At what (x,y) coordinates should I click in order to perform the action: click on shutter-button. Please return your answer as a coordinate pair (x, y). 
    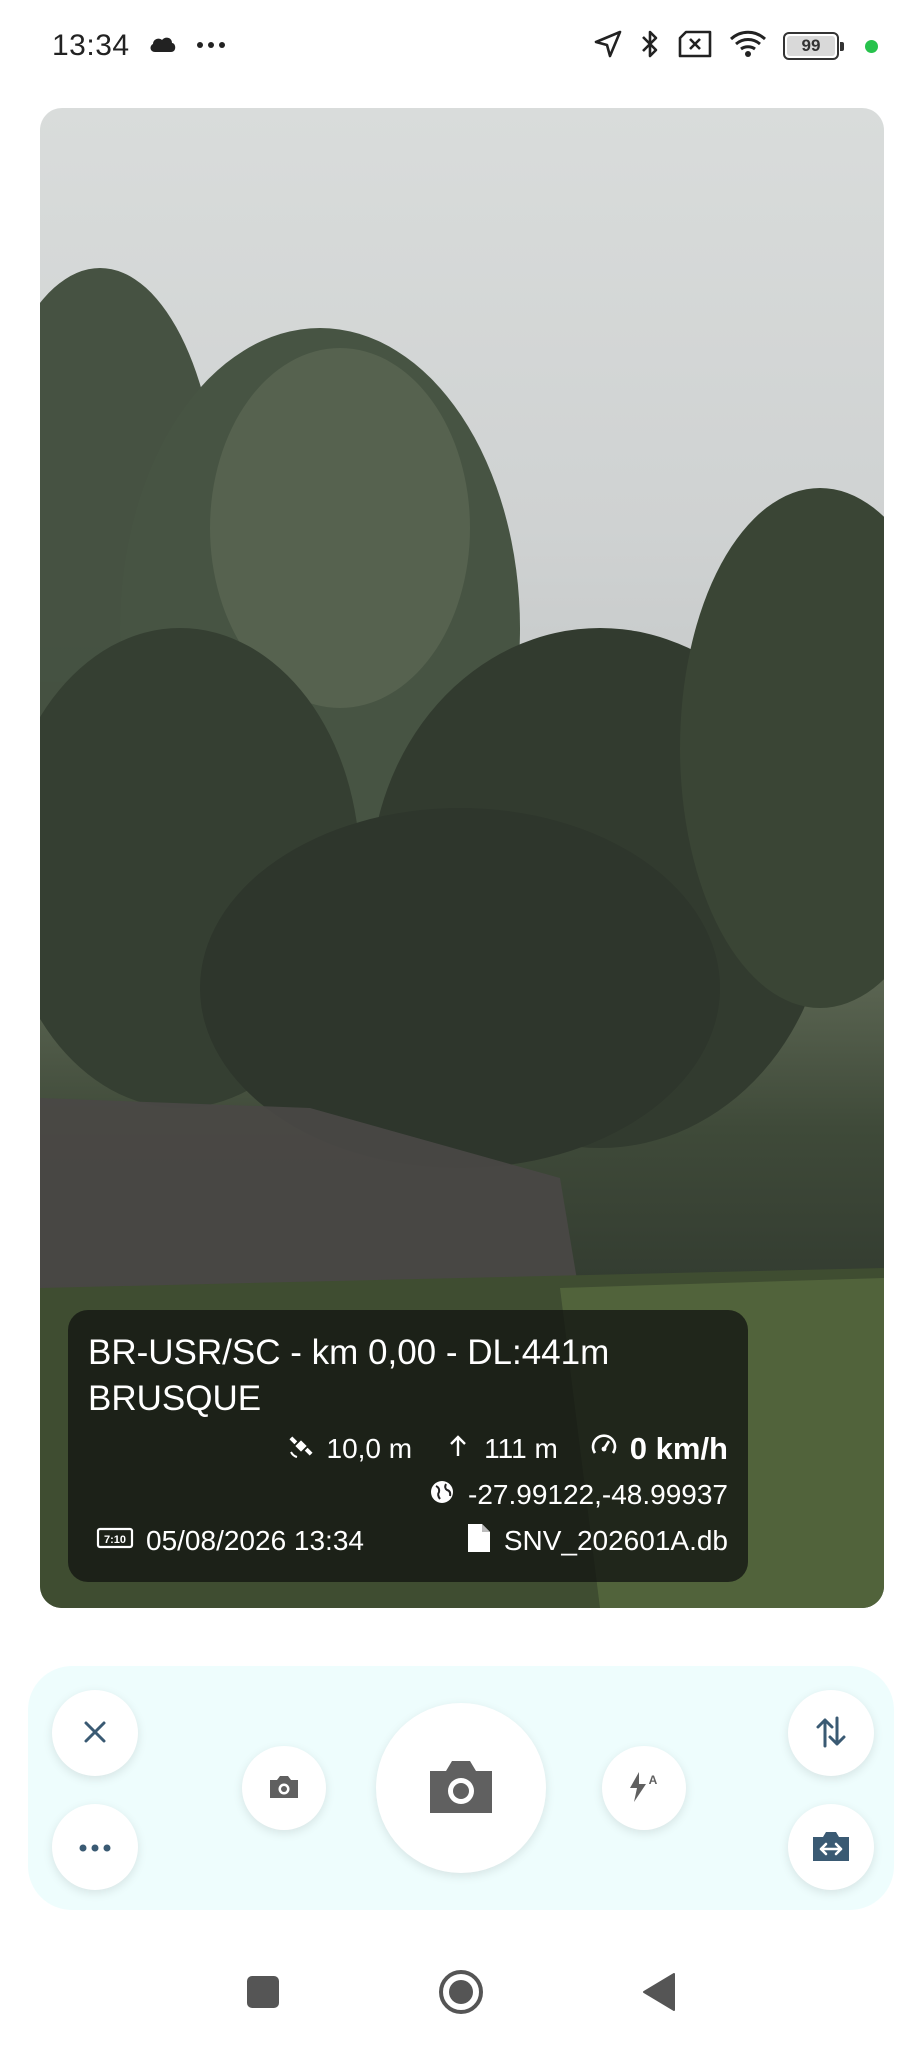
    Looking at the image, I should click on (461, 1788).